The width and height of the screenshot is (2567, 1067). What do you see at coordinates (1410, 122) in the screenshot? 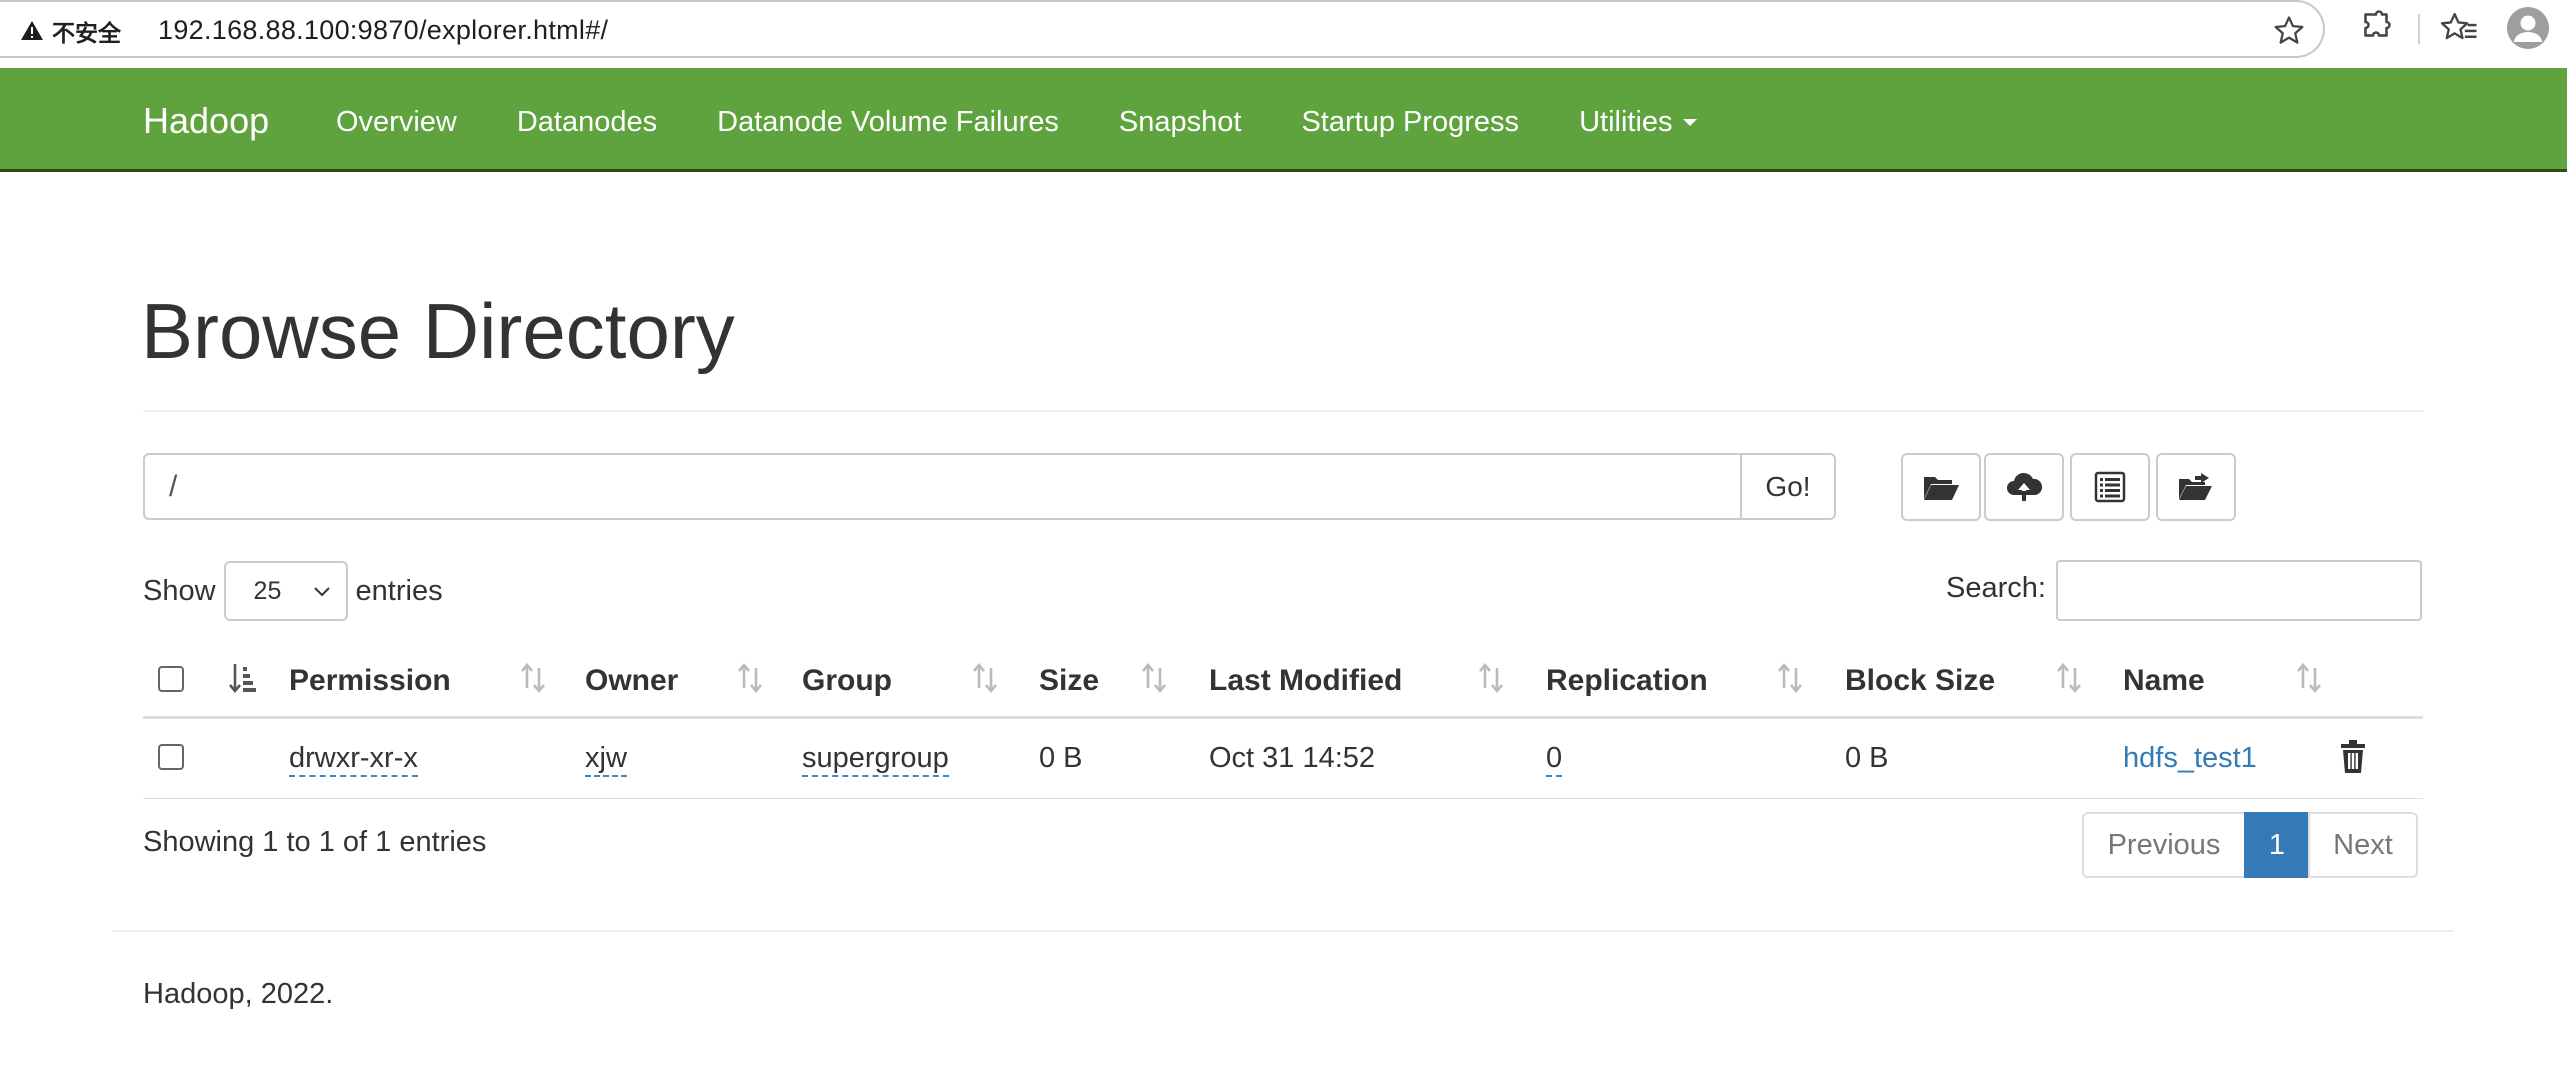
I see `nav-startup-progress: Startup Progress` at bounding box center [1410, 122].